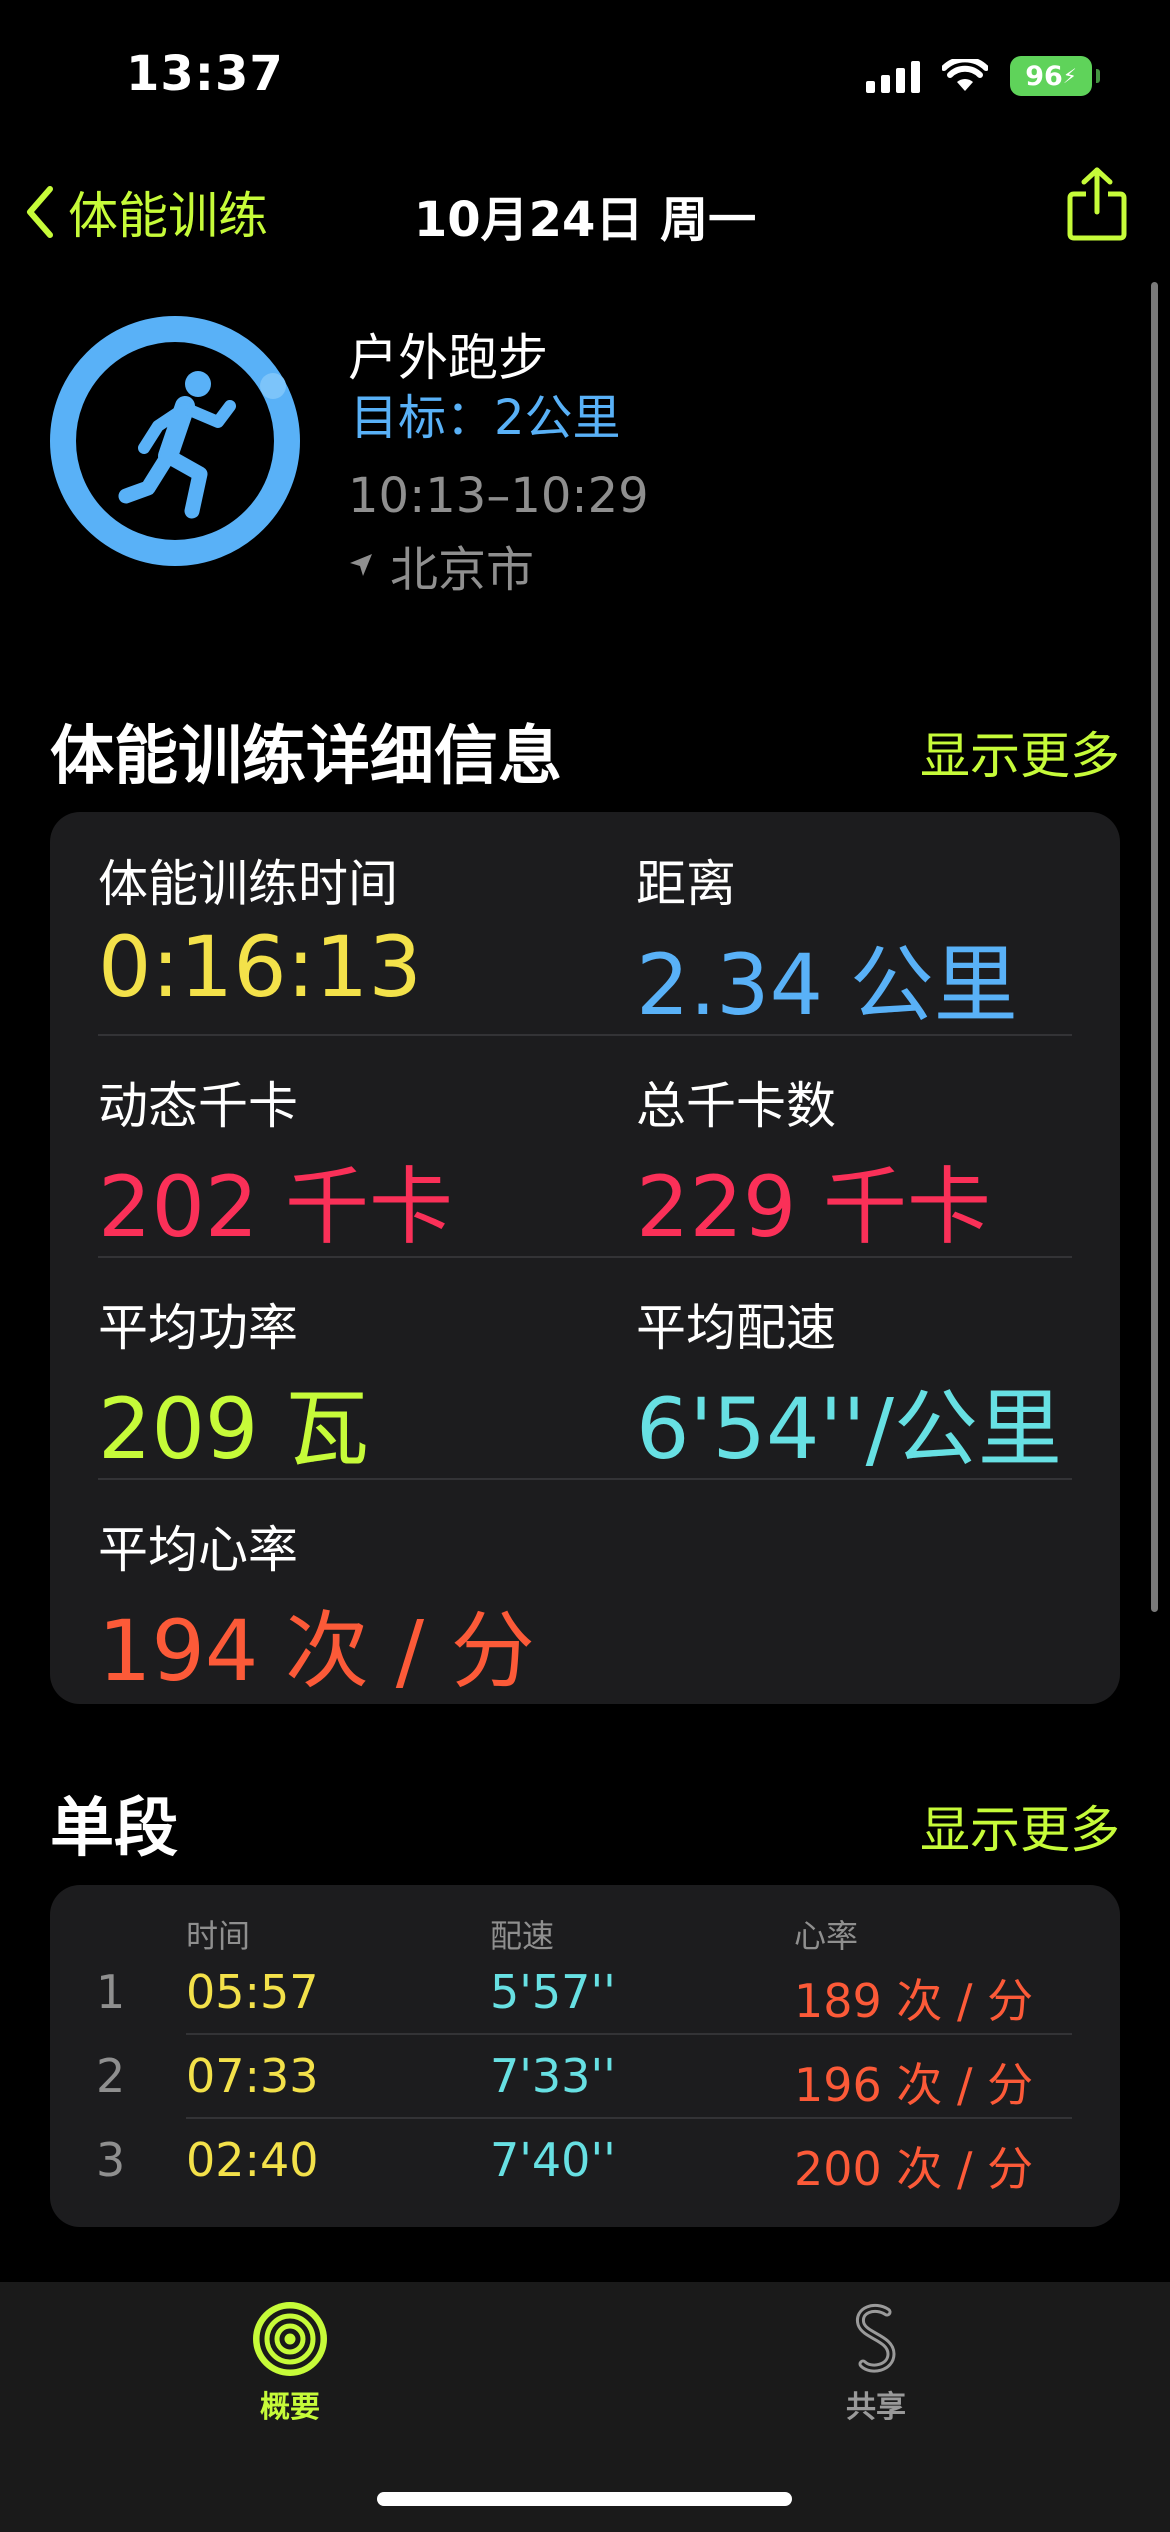 This screenshot has height=2532, width=1170. I want to click on charging-bolt-icon: ⚡, so click(1069, 76).